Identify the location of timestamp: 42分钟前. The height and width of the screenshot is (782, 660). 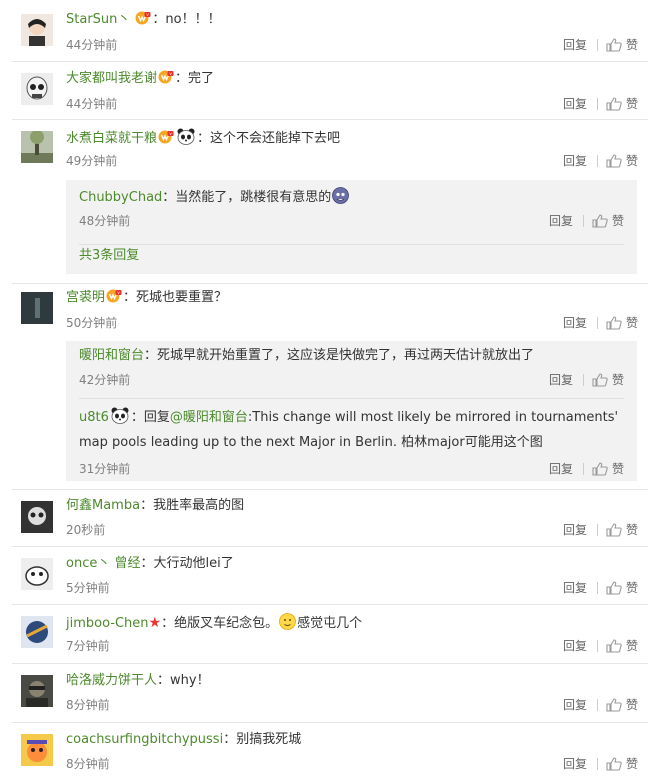
(105, 380).